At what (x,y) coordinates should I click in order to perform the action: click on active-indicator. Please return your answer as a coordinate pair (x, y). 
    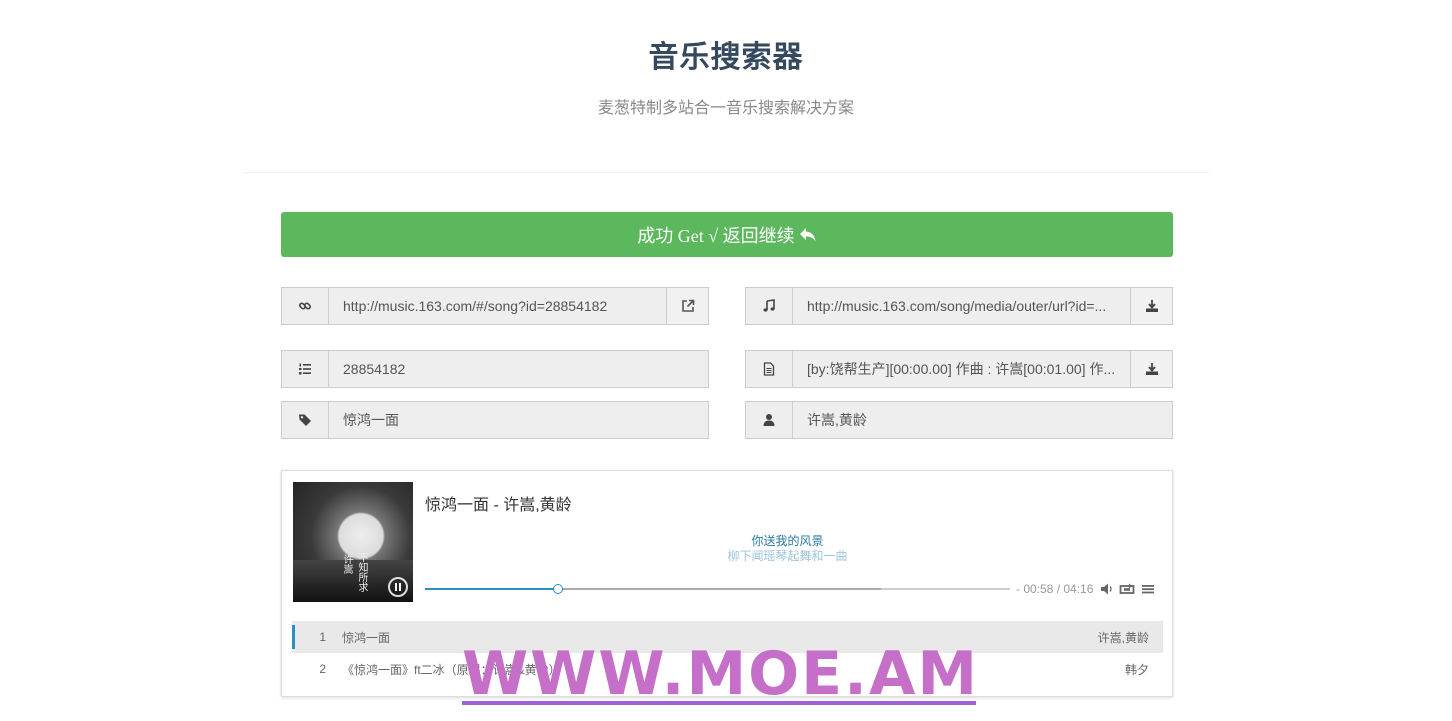
    Looking at the image, I should click on (293, 637).